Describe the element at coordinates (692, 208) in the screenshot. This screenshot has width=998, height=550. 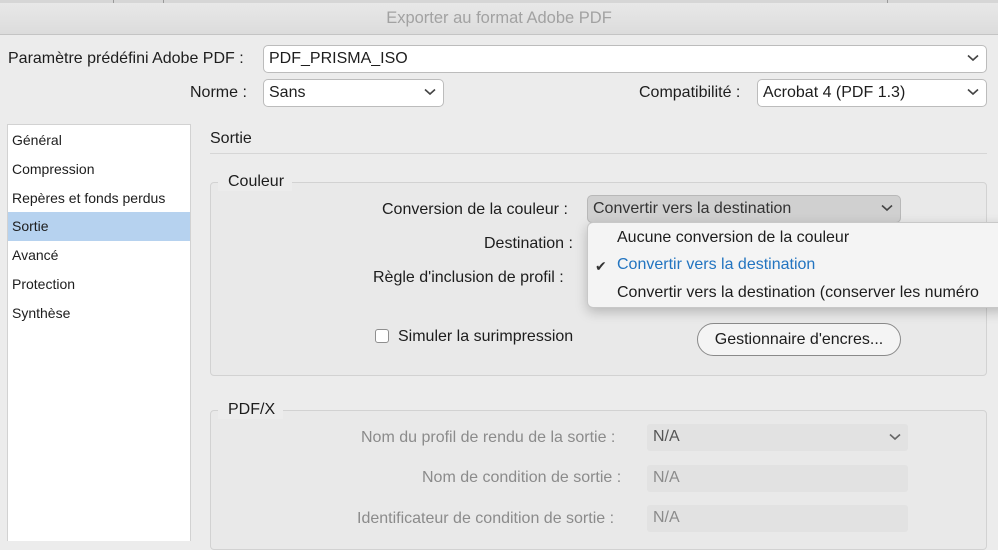
I see `color-conversion-value: Convertir vers la destination` at that location.